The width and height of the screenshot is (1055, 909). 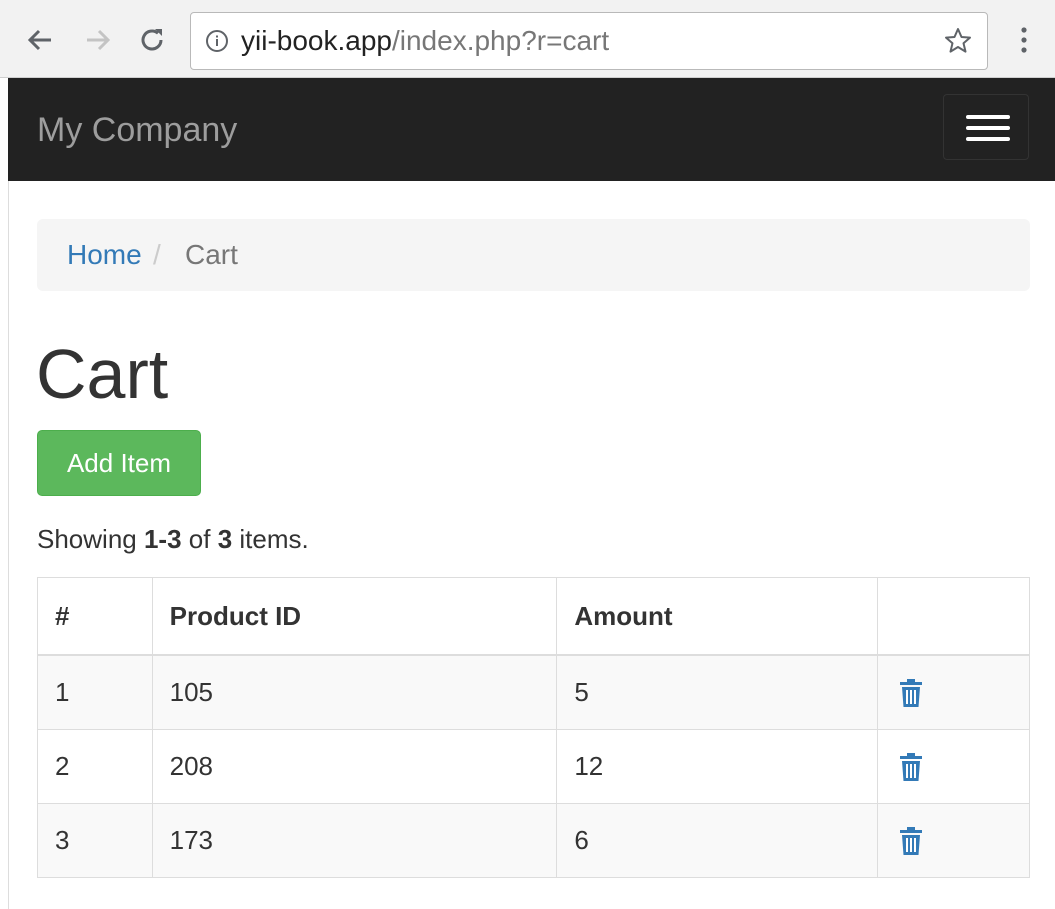 I want to click on row-product-id: 173, so click(x=354, y=840).